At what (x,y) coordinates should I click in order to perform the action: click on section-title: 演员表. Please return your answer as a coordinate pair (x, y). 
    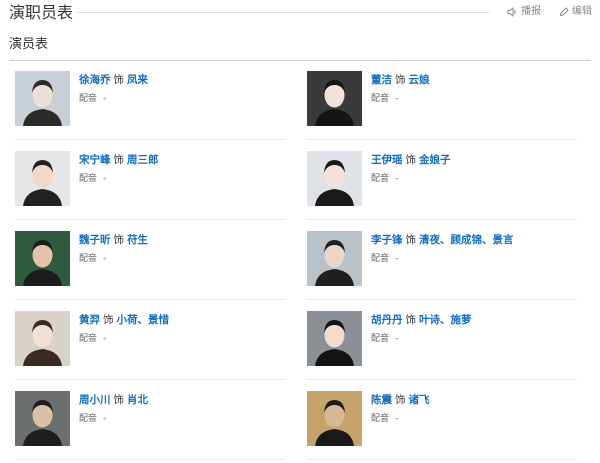
    Looking at the image, I should click on (29, 44).